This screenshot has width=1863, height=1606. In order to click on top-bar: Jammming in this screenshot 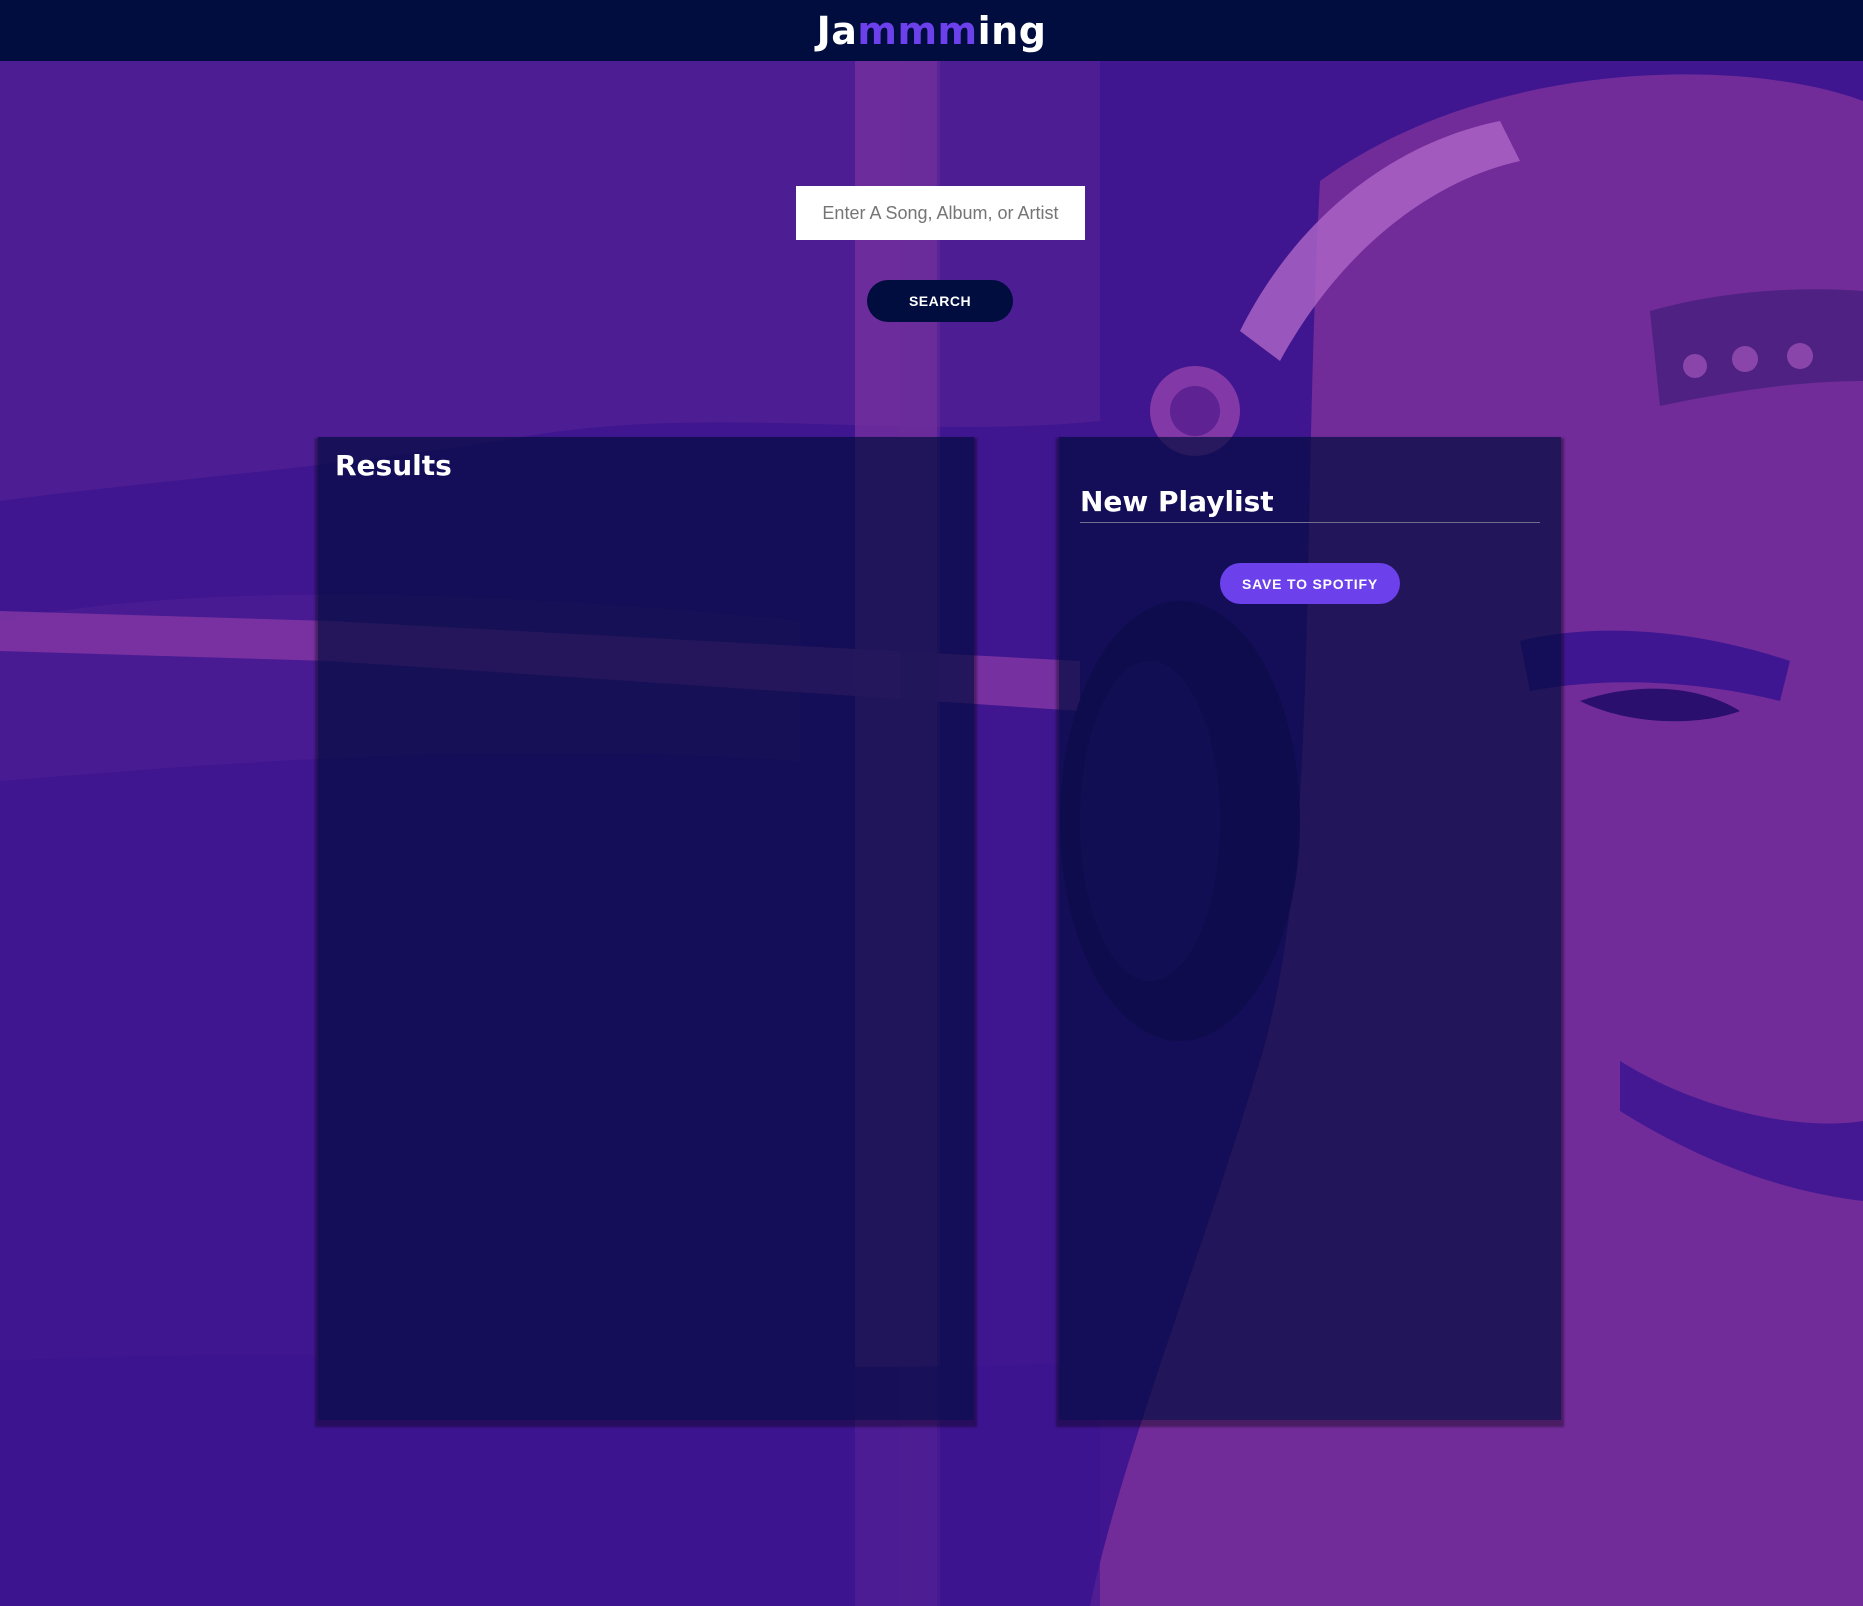, I will do `click(931, 30)`.